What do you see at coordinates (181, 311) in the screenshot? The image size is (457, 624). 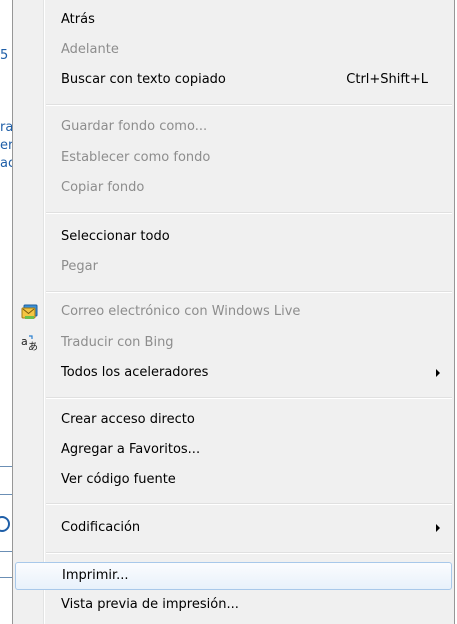 I see `menu-item-label: Correo electrónico con Windows Live` at bounding box center [181, 311].